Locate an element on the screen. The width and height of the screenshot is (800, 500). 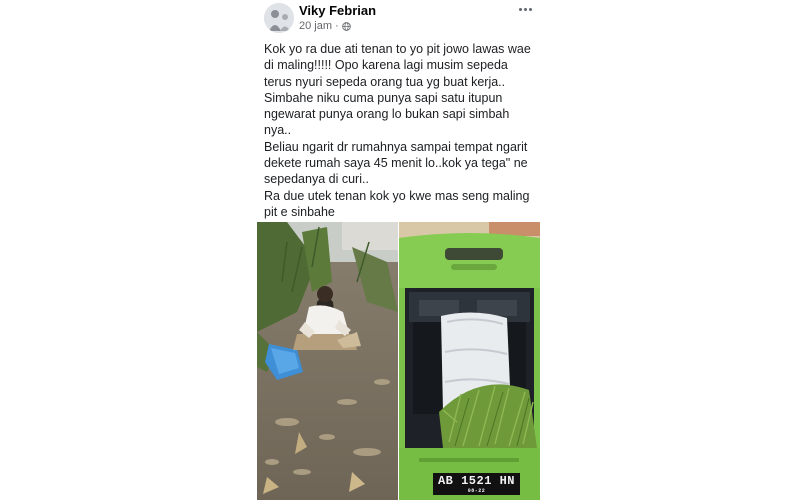
post-text-line: pit e sinbahe is located at coordinates (299, 211).